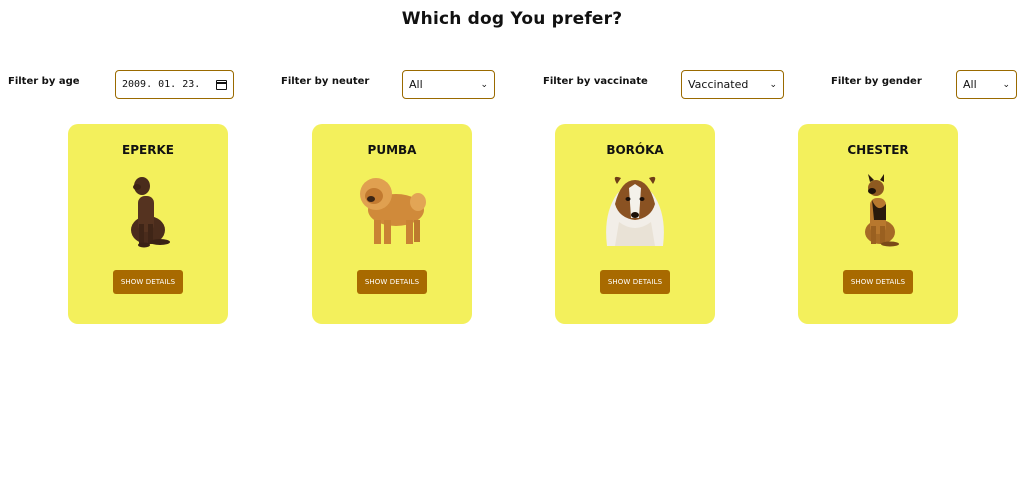  I want to click on page-title: Which dog You prefer?, so click(512, 19).